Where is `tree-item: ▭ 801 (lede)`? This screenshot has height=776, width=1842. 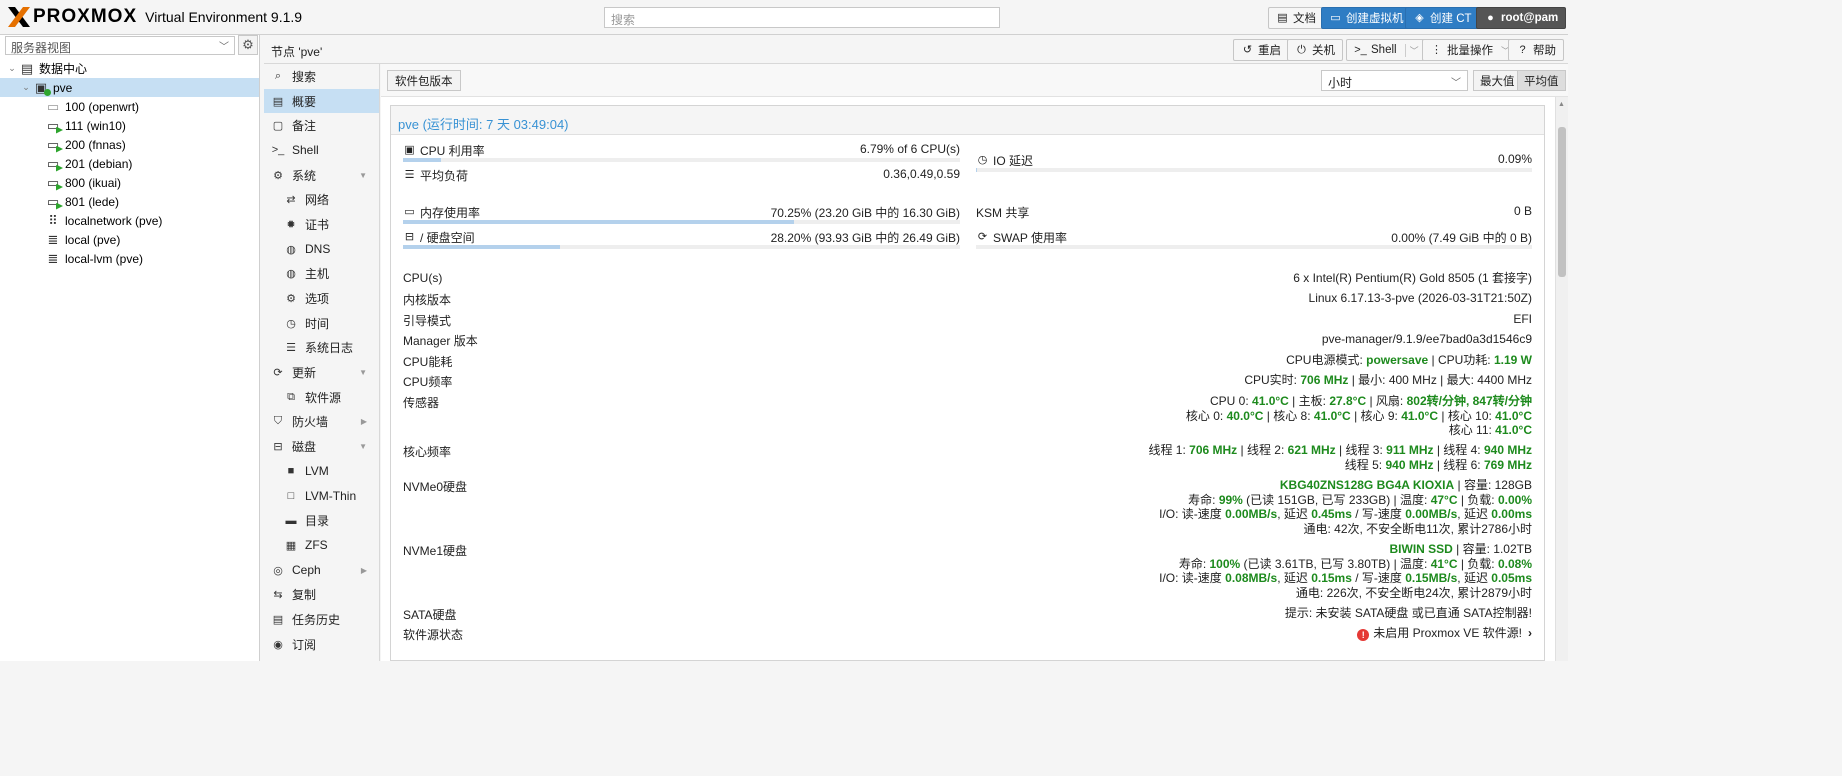 tree-item: ▭ 801 (lede) is located at coordinates (129, 201).